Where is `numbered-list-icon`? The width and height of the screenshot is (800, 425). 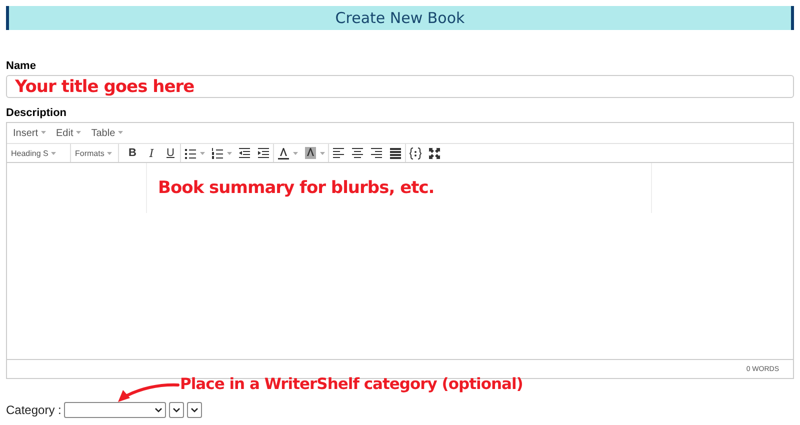
numbered-list-icon is located at coordinates (217, 153).